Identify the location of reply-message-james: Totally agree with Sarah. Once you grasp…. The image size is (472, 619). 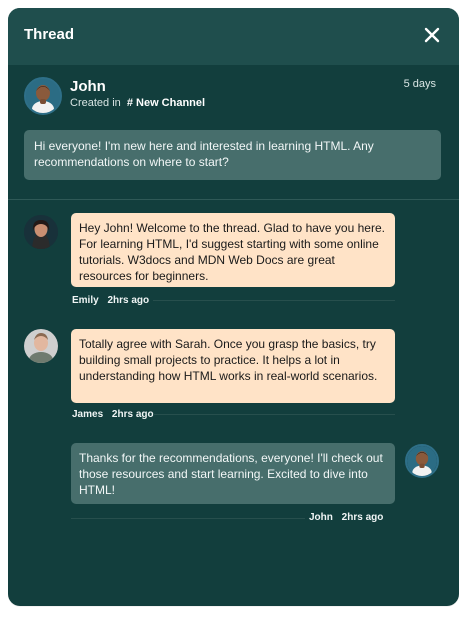
(233, 366).